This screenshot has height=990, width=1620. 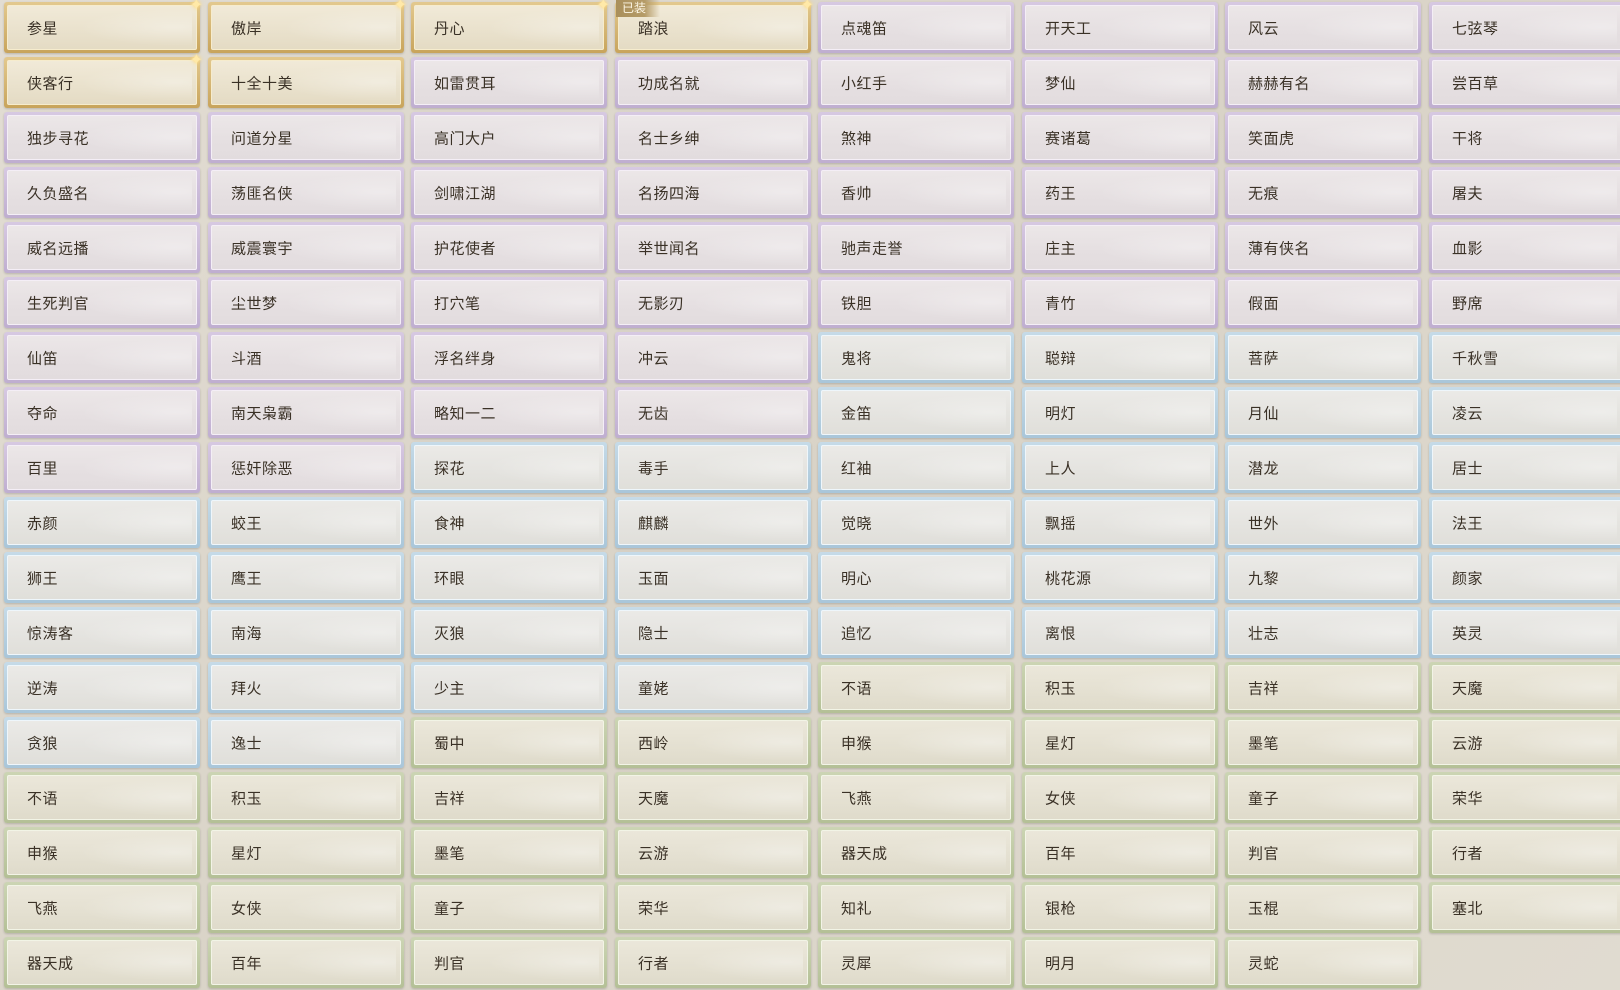 What do you see at coordinates (1323, 27) in the screenshot?
I see `title-card: 风云` at bounding box center [1323, 27].